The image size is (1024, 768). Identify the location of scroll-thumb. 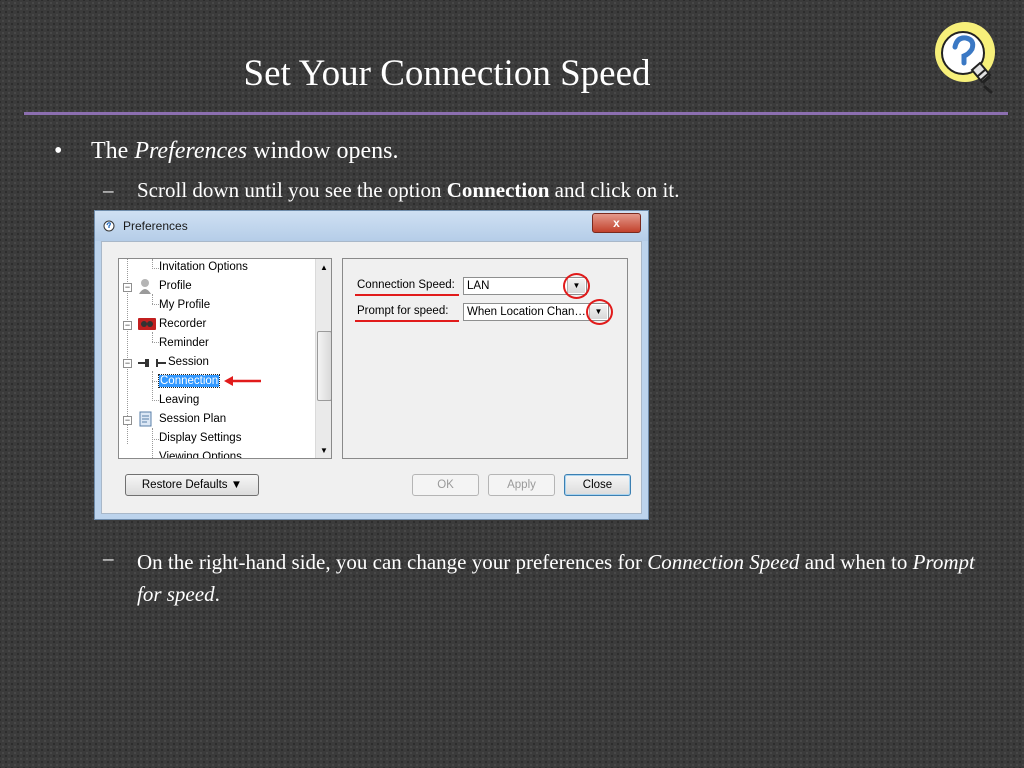
(324, 366).